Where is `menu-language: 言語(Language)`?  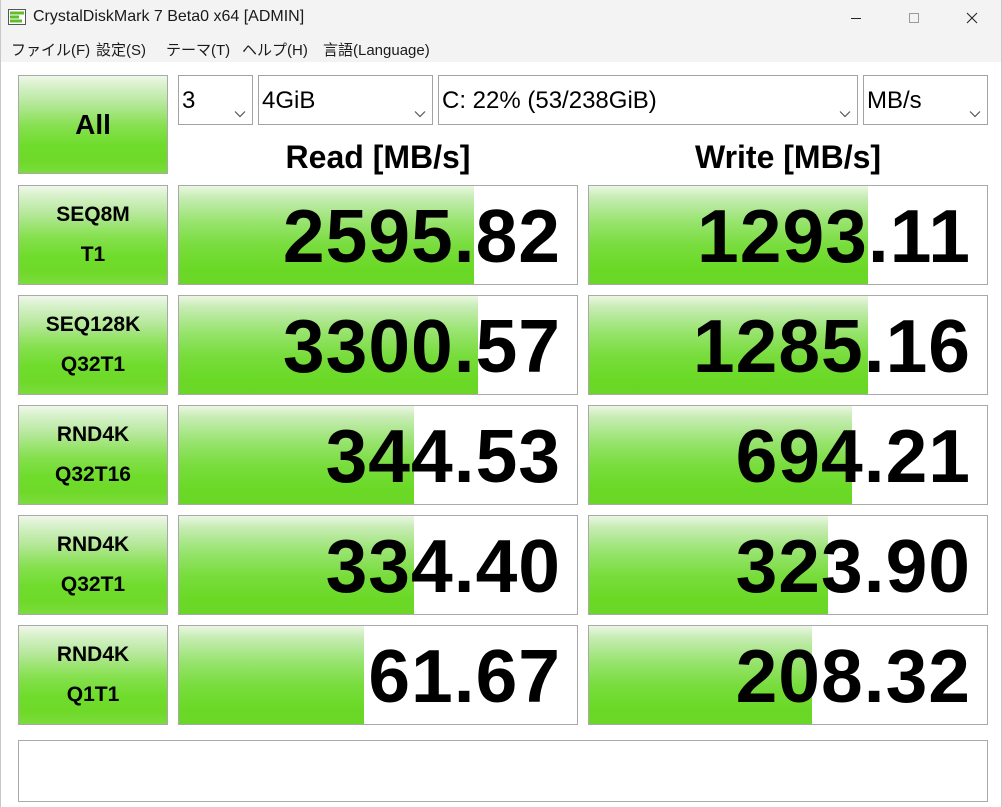
menu-language: 言語(Language) is located at coordinates (376, 49).